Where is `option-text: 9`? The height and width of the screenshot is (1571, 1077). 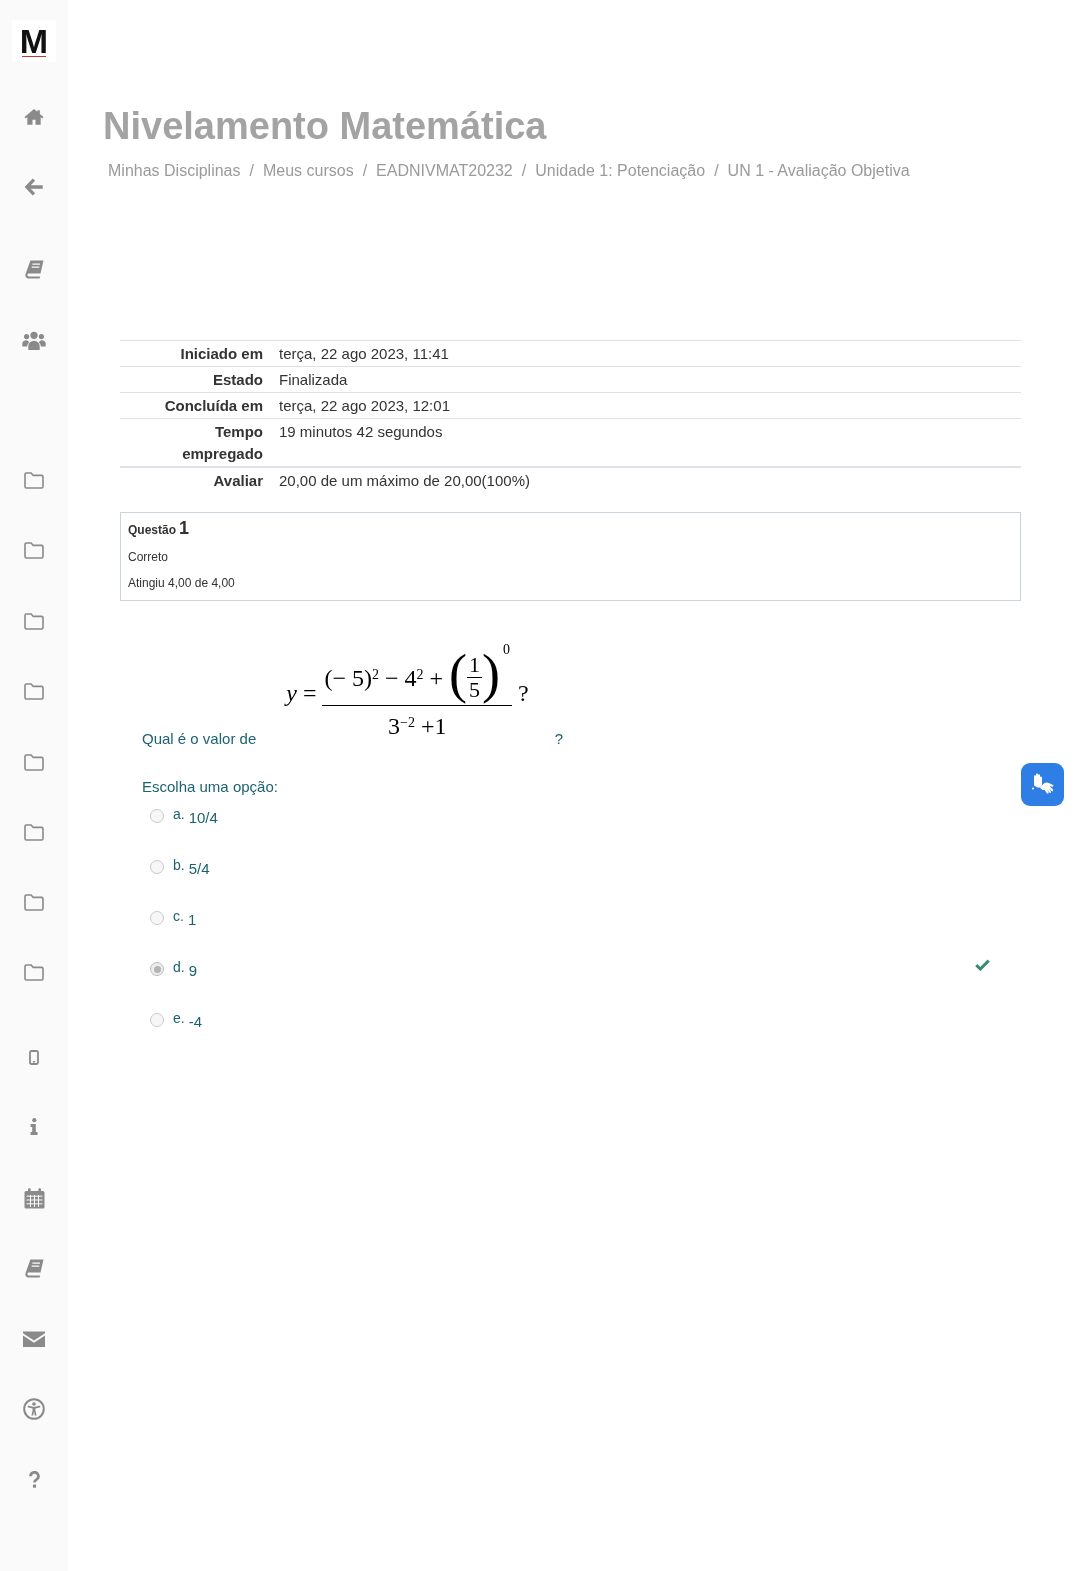 option-text: 9 is located at coordinates (193, 971).